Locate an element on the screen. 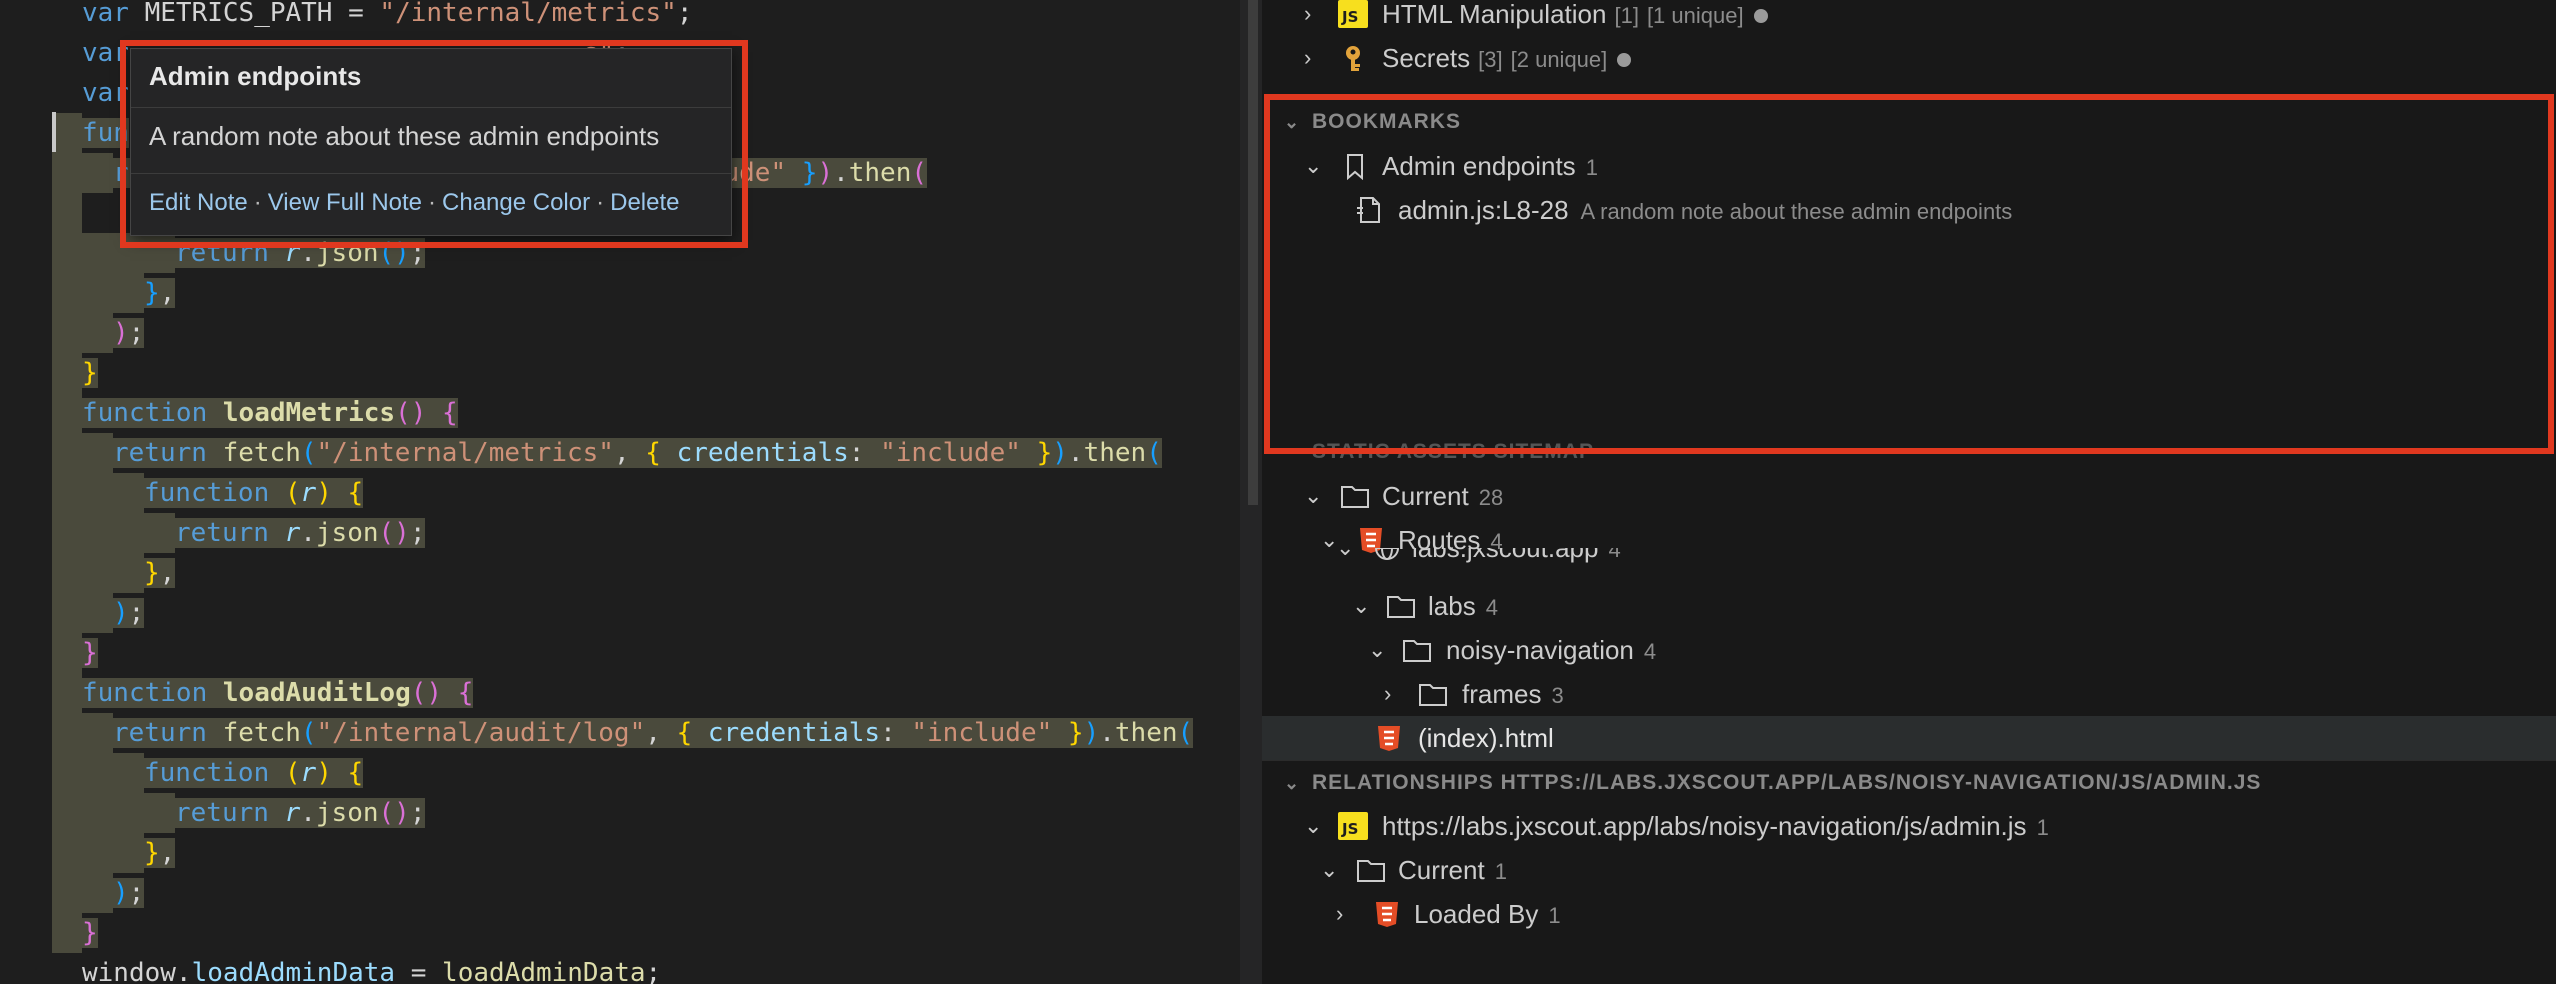 The width and height of the screenshot is (2556, 984). sitemap-item-domain: ⌄ labs.jxscout.app 4 is located at coordinates (1909, 560).